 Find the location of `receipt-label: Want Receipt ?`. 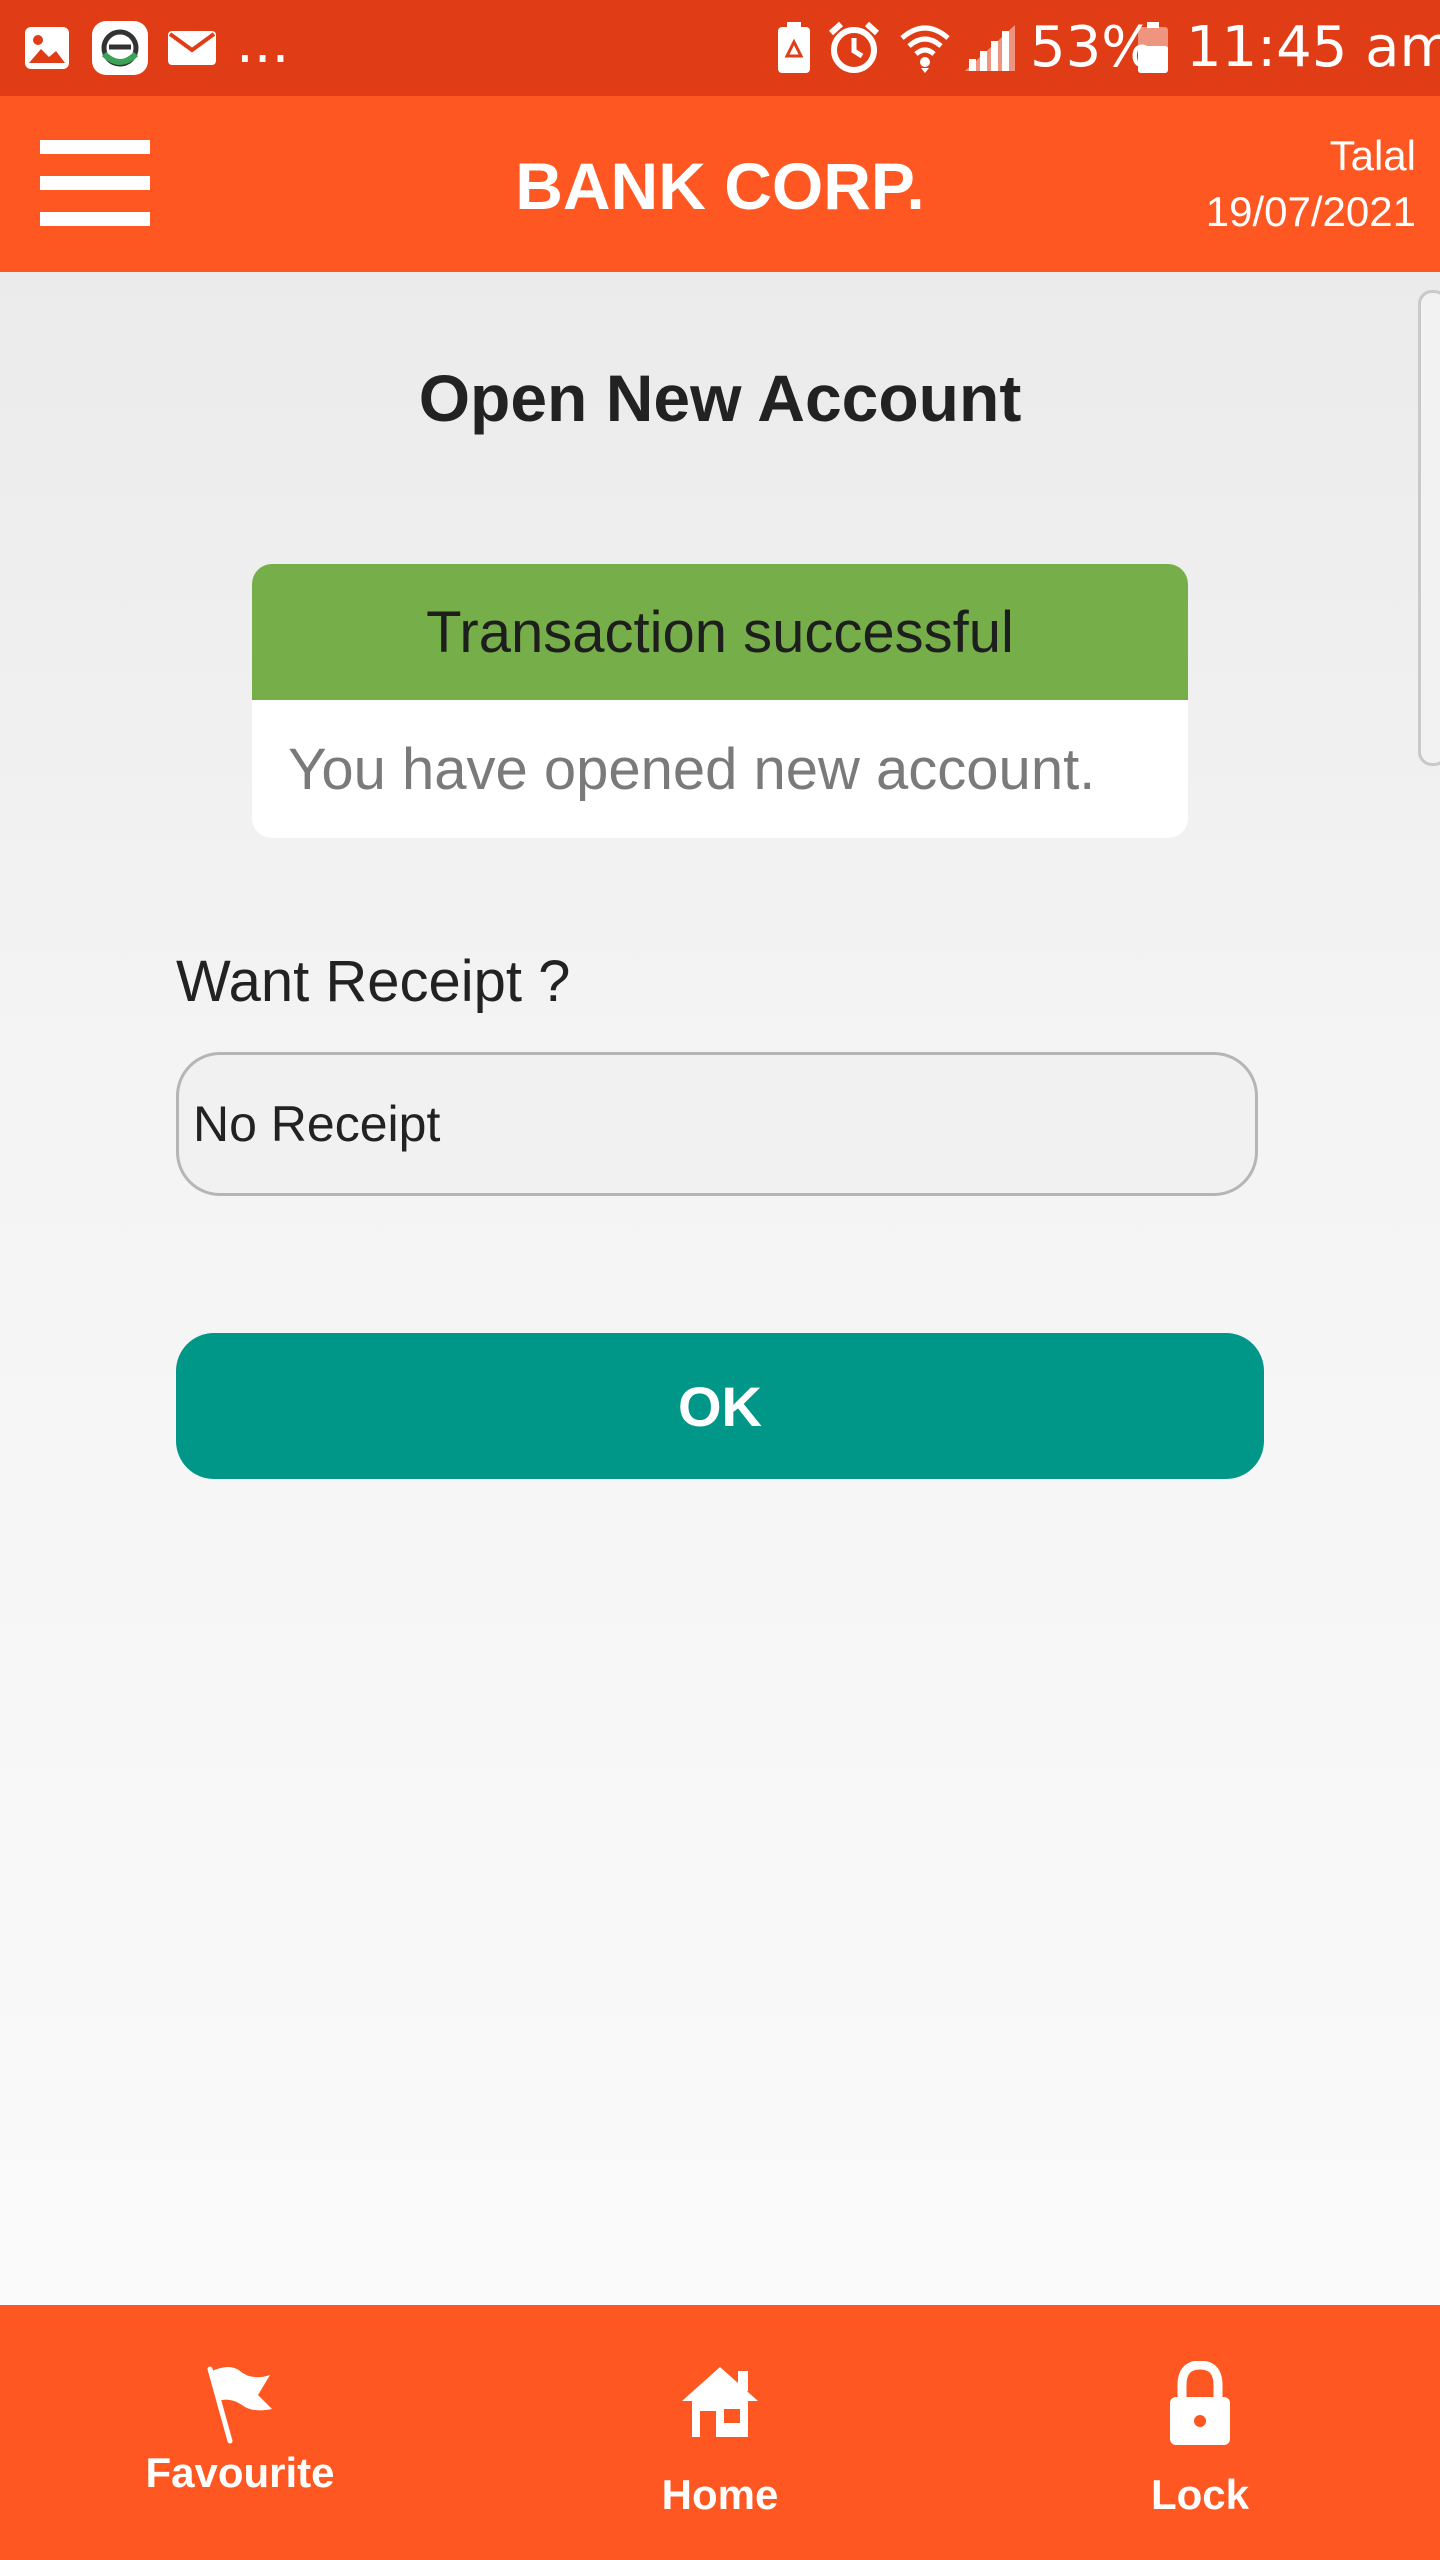

receipt-label: Want Receipt ? is located at coordinates (373, 981).